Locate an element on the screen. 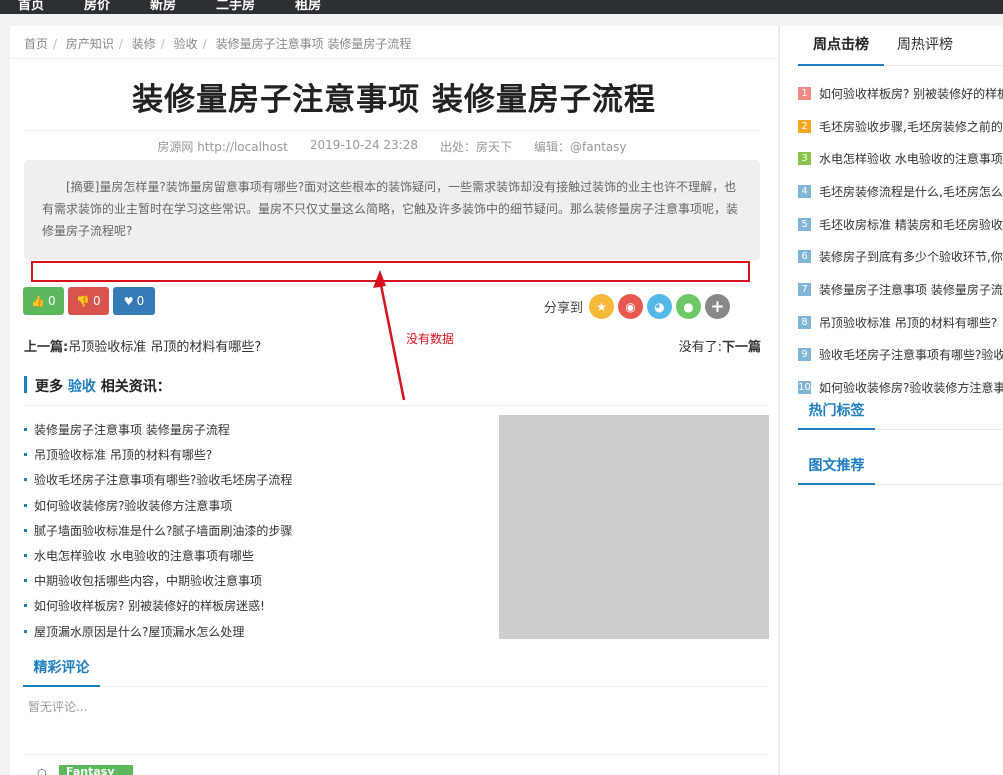 This screenshot has width=1003, height=775. hot-list-title: 毛坯房装修流程是什么,毛坯房怎么验收 is located at coordinates (911, 191).